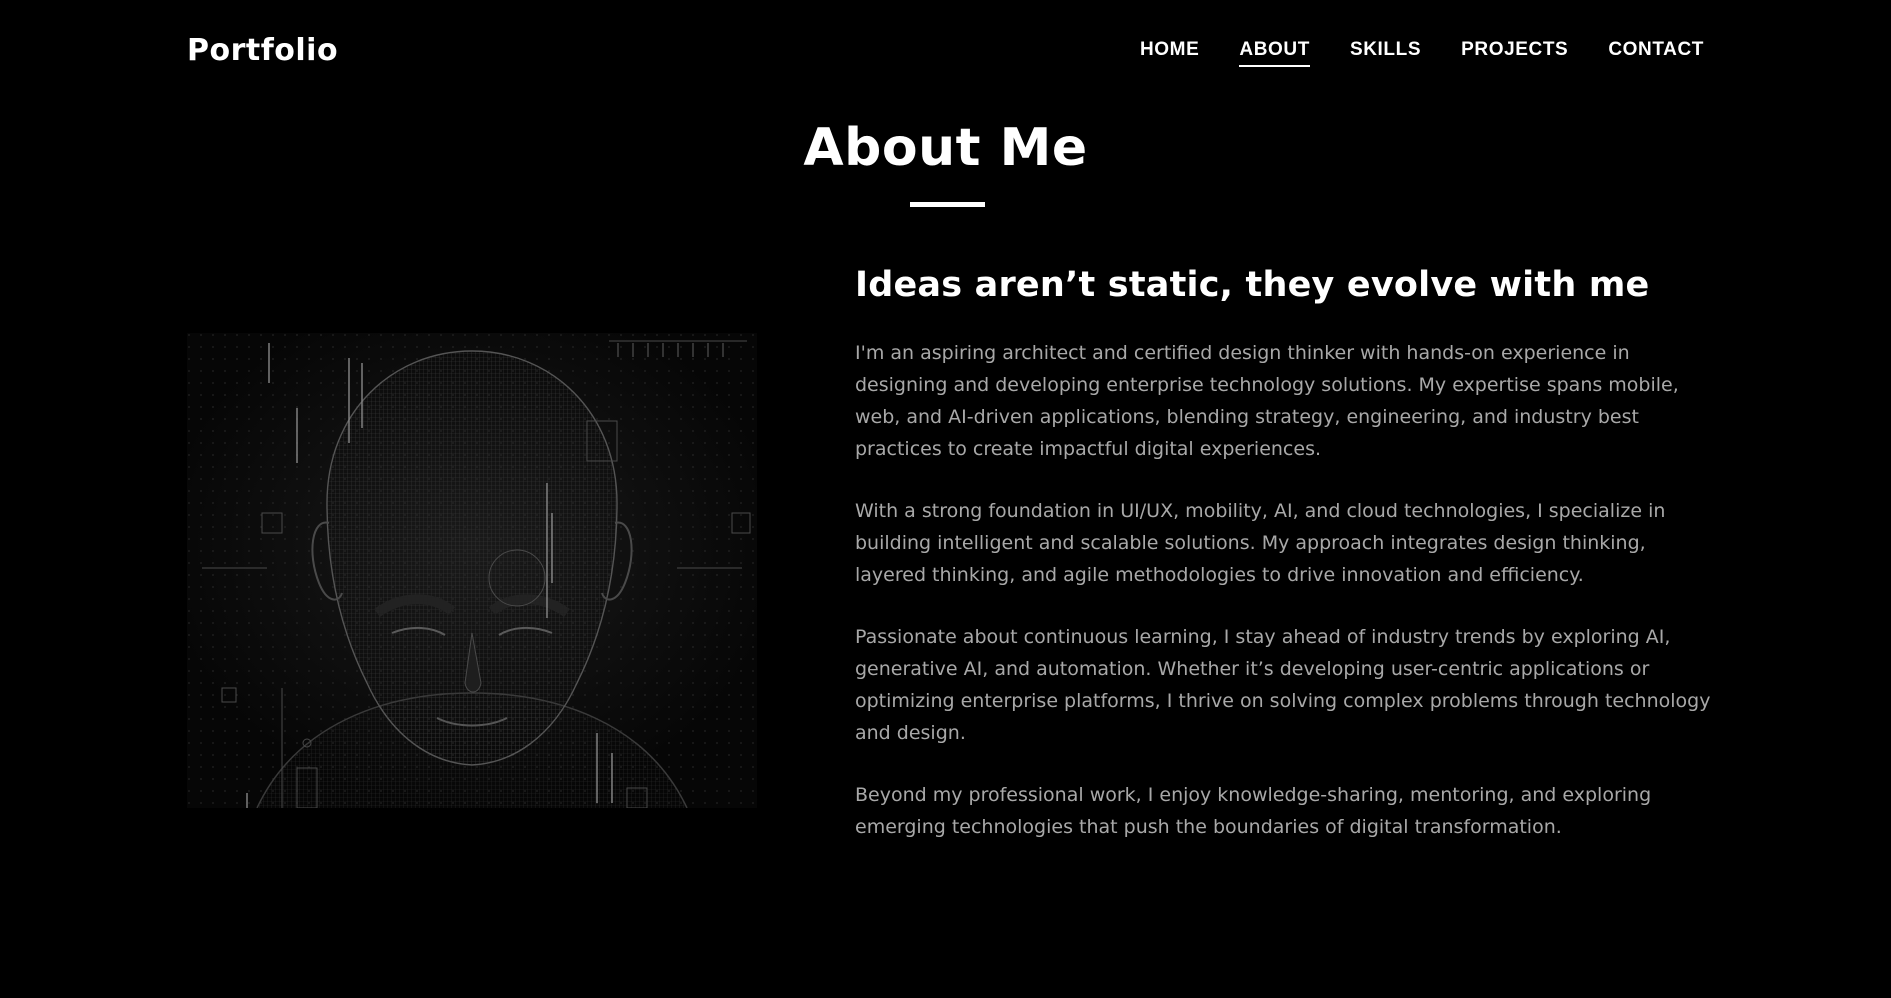  Describe the element at coordinates (1656, 53) in the screenshot. I see `nav-contact: CONTACT` at that location.